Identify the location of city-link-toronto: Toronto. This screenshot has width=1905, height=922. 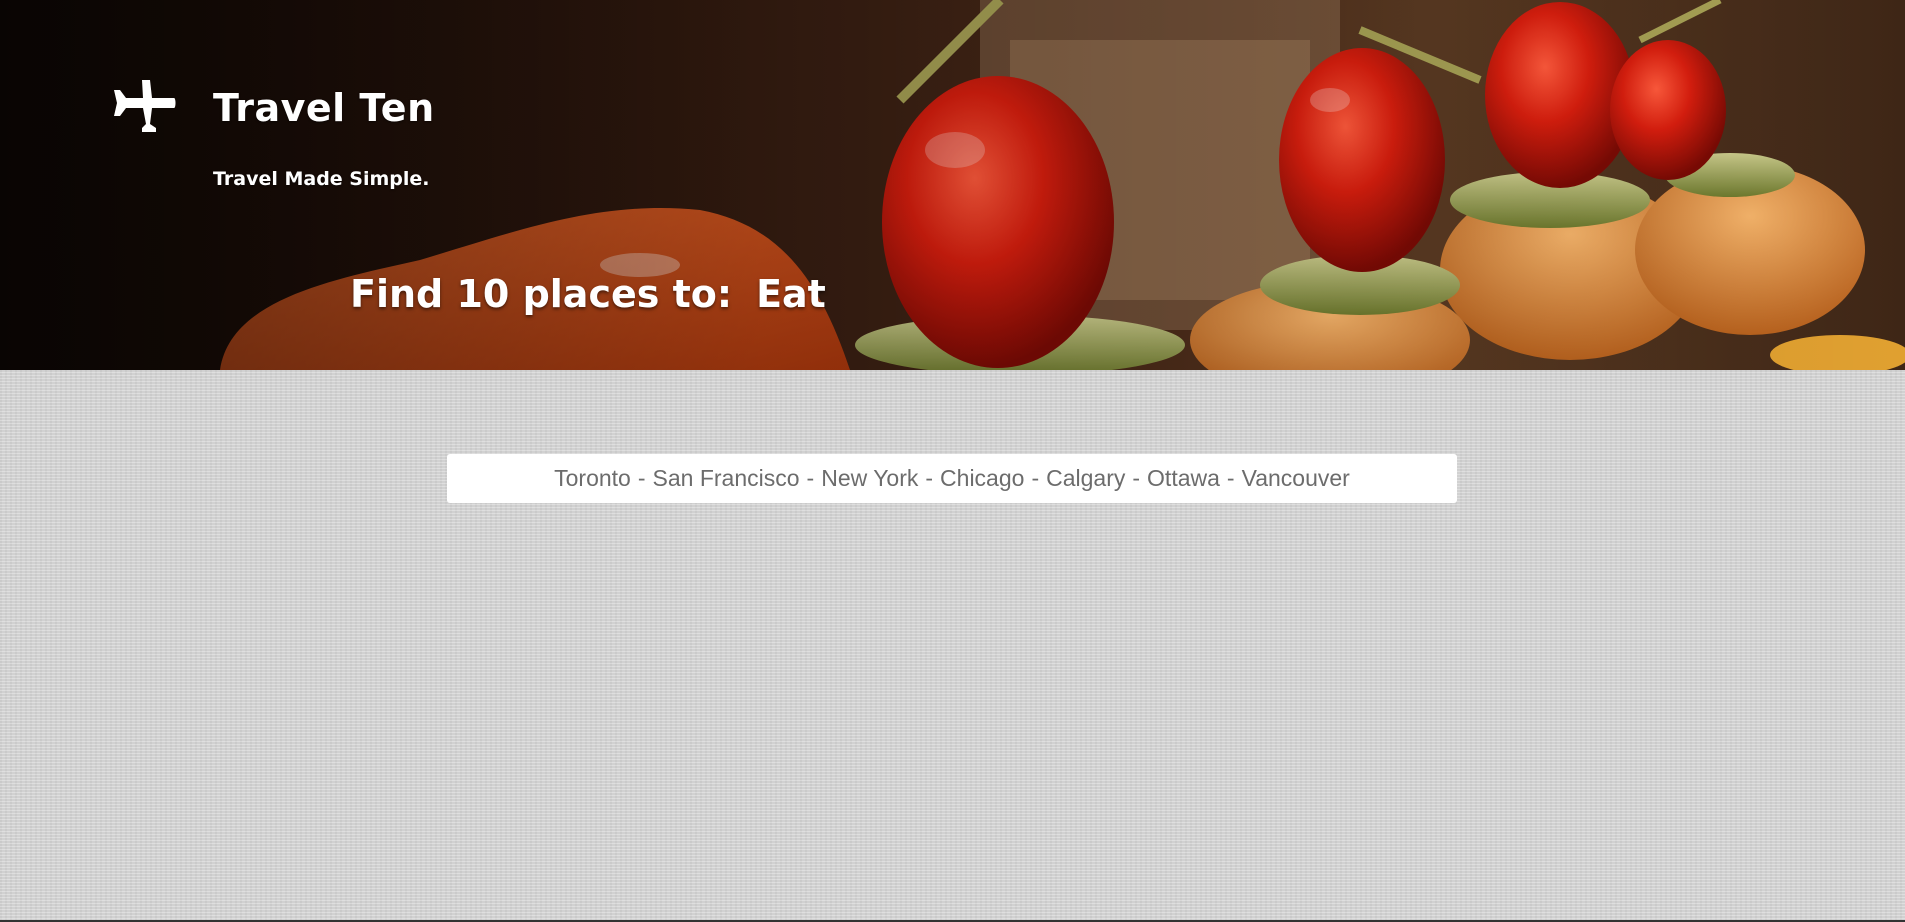
(592, 478).